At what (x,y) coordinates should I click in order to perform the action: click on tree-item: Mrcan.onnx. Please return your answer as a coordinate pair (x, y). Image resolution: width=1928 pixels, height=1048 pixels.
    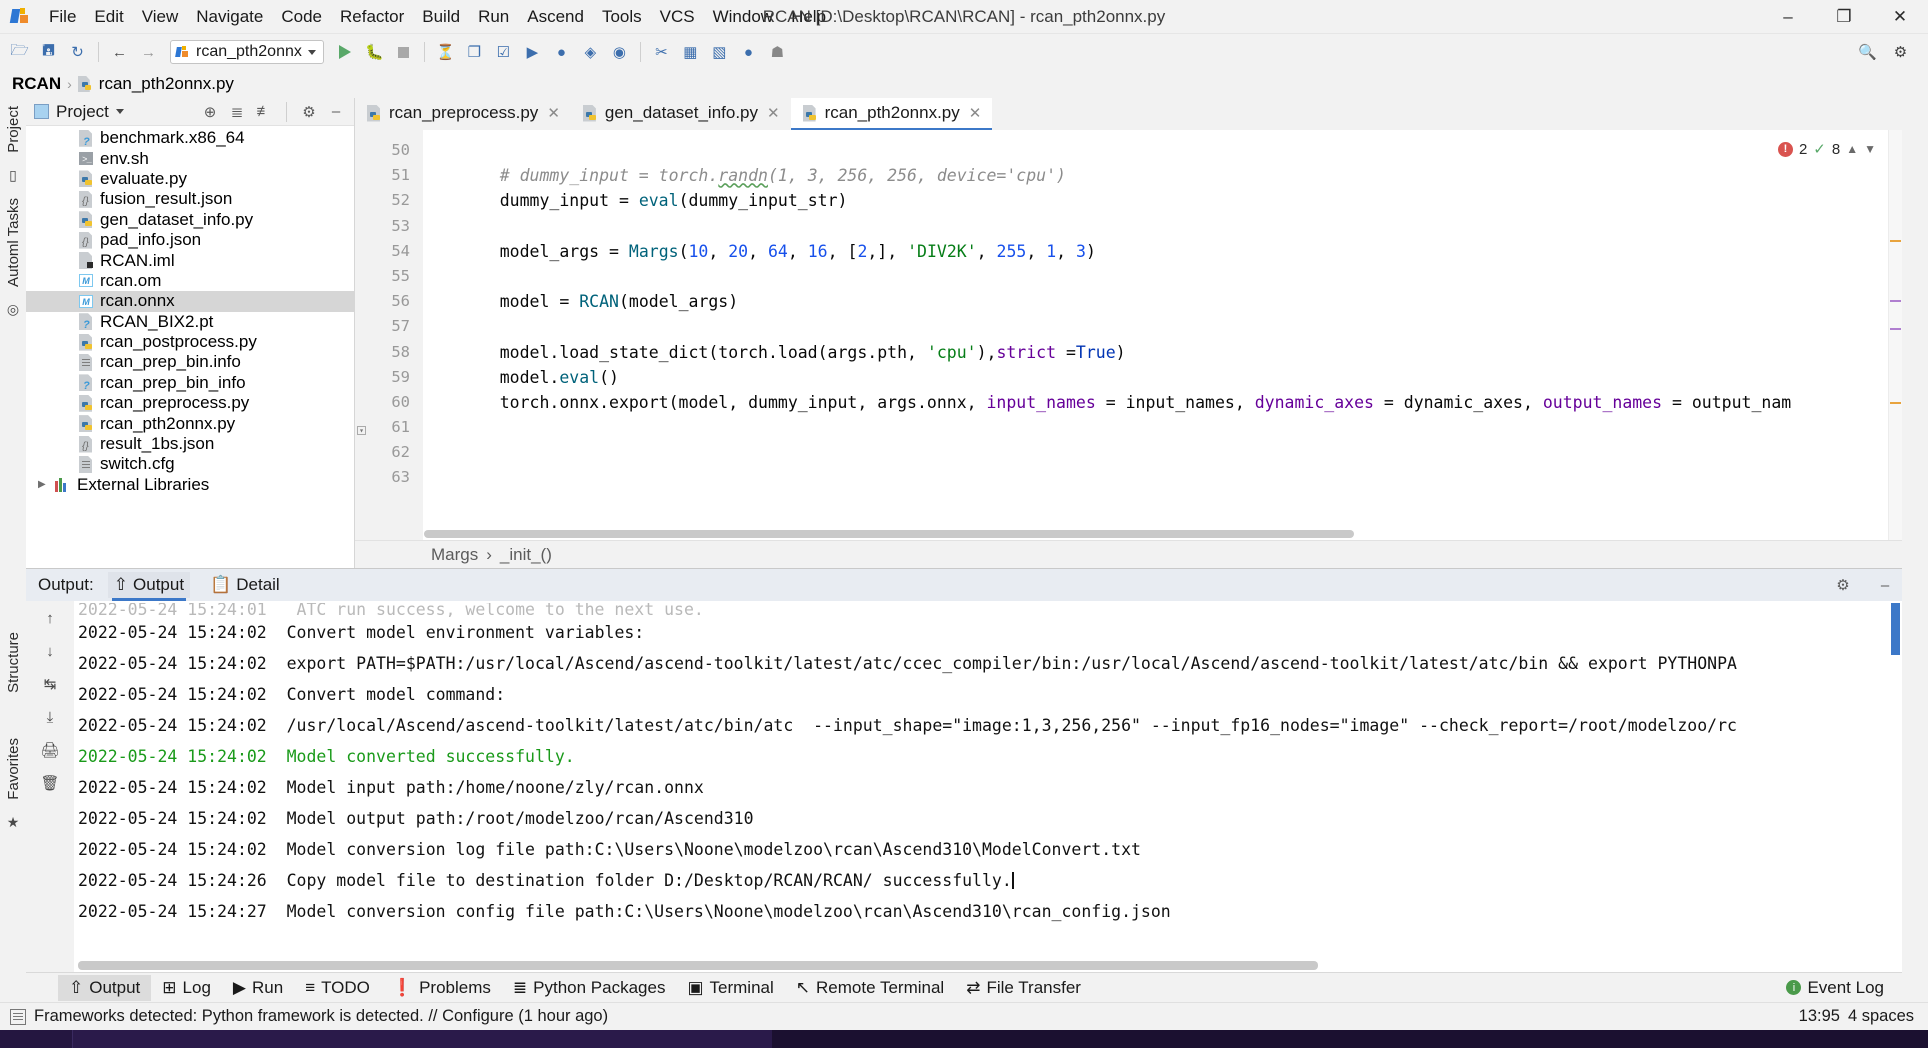
    Looking at the image, I should click on (190, 301).